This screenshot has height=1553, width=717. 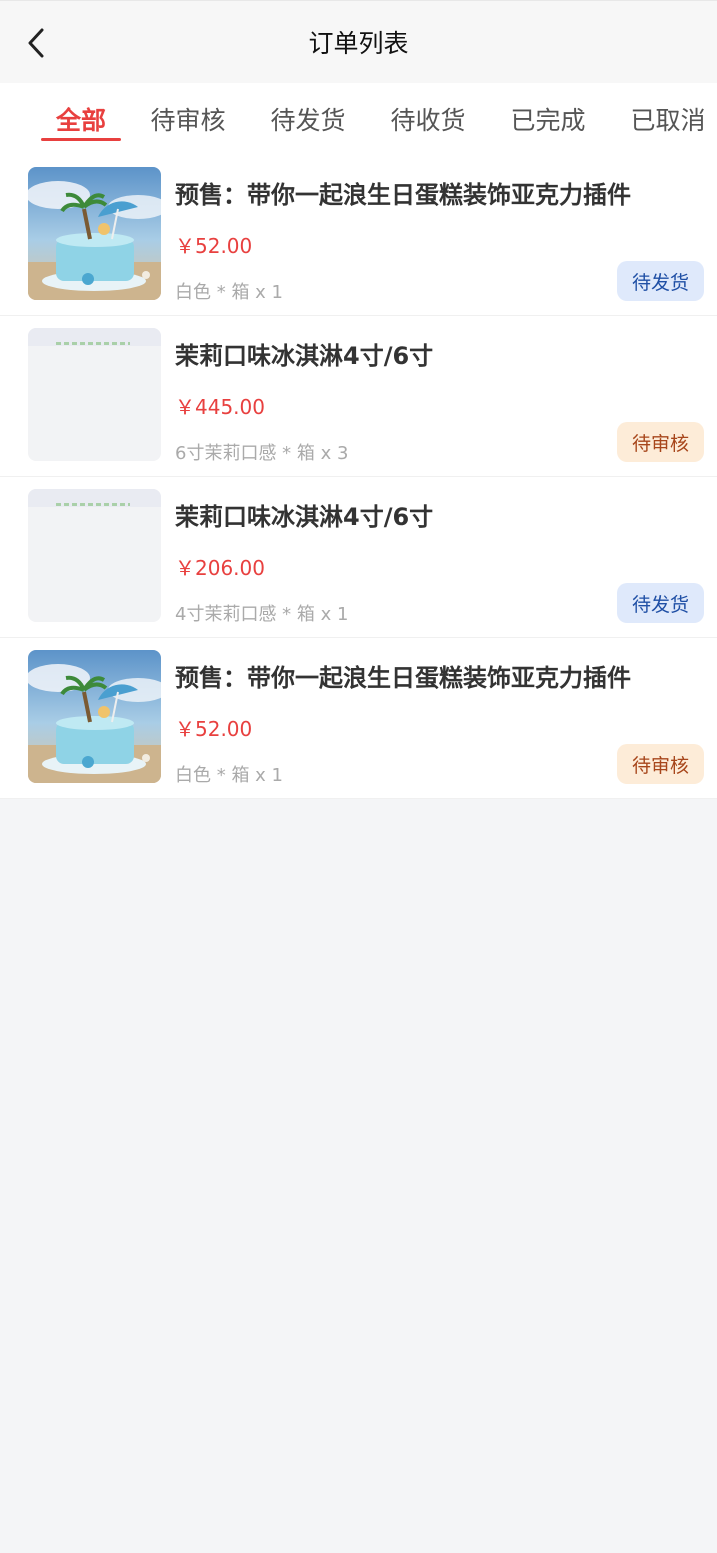 I want to click on chevron-left-icon, so click(x=36, y=43).